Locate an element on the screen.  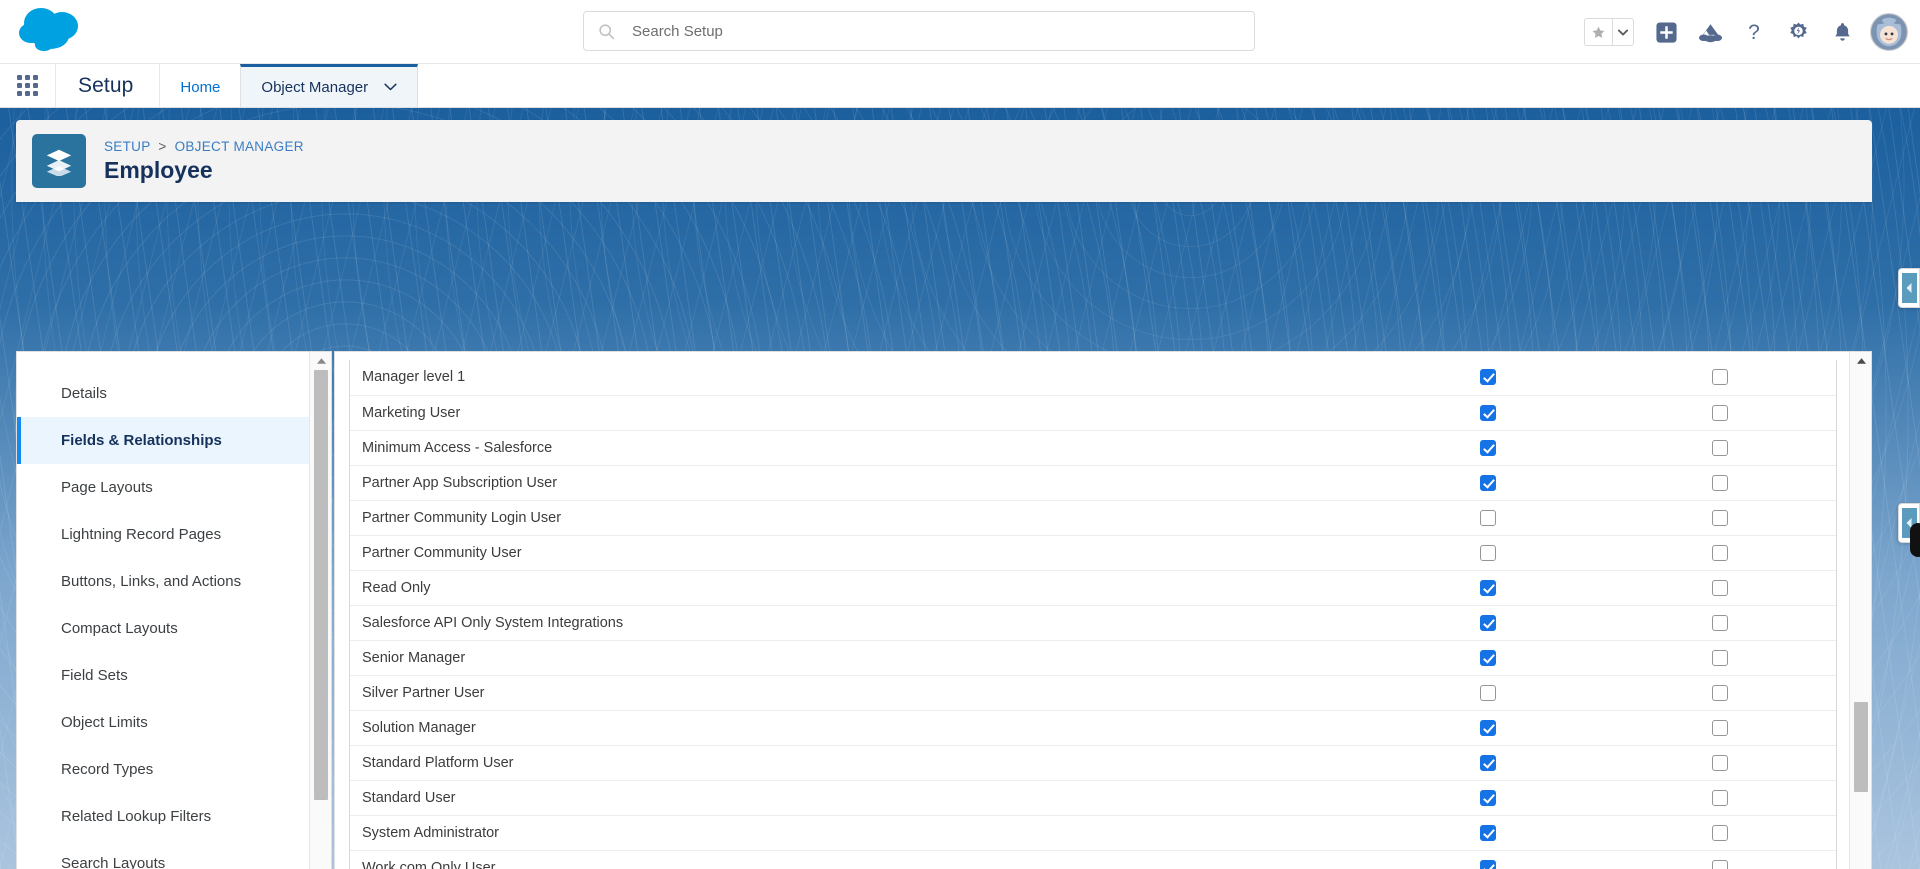
breadcrumb-object-manager: OBJECT MANAGER is located at coordinates (239, 146).